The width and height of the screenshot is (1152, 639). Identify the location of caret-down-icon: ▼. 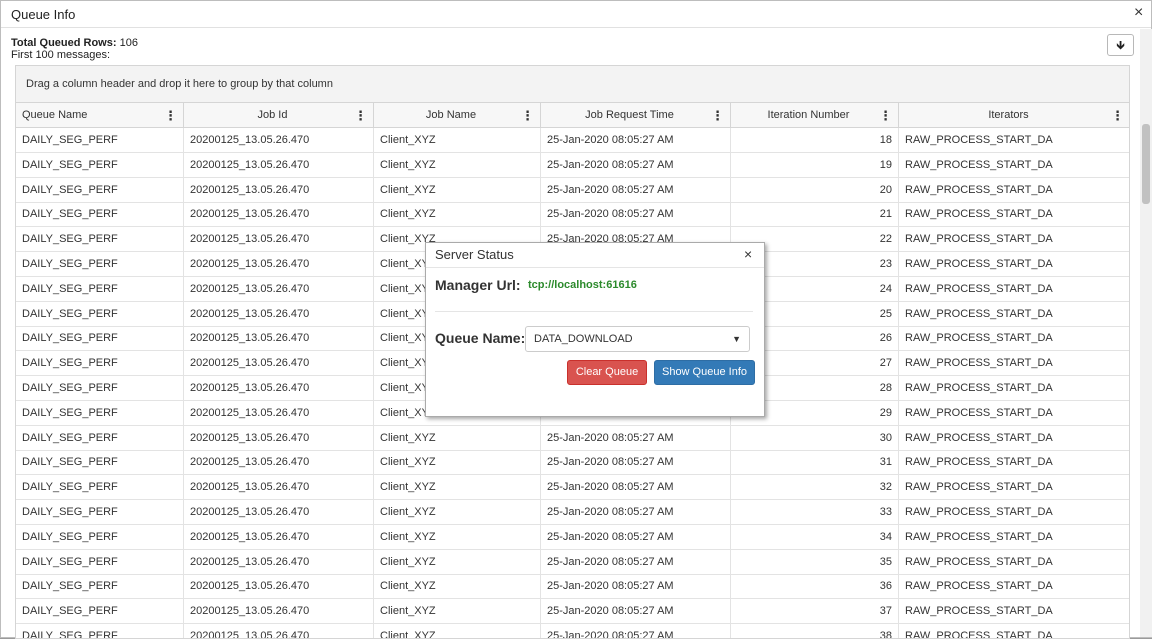
(736, 339).